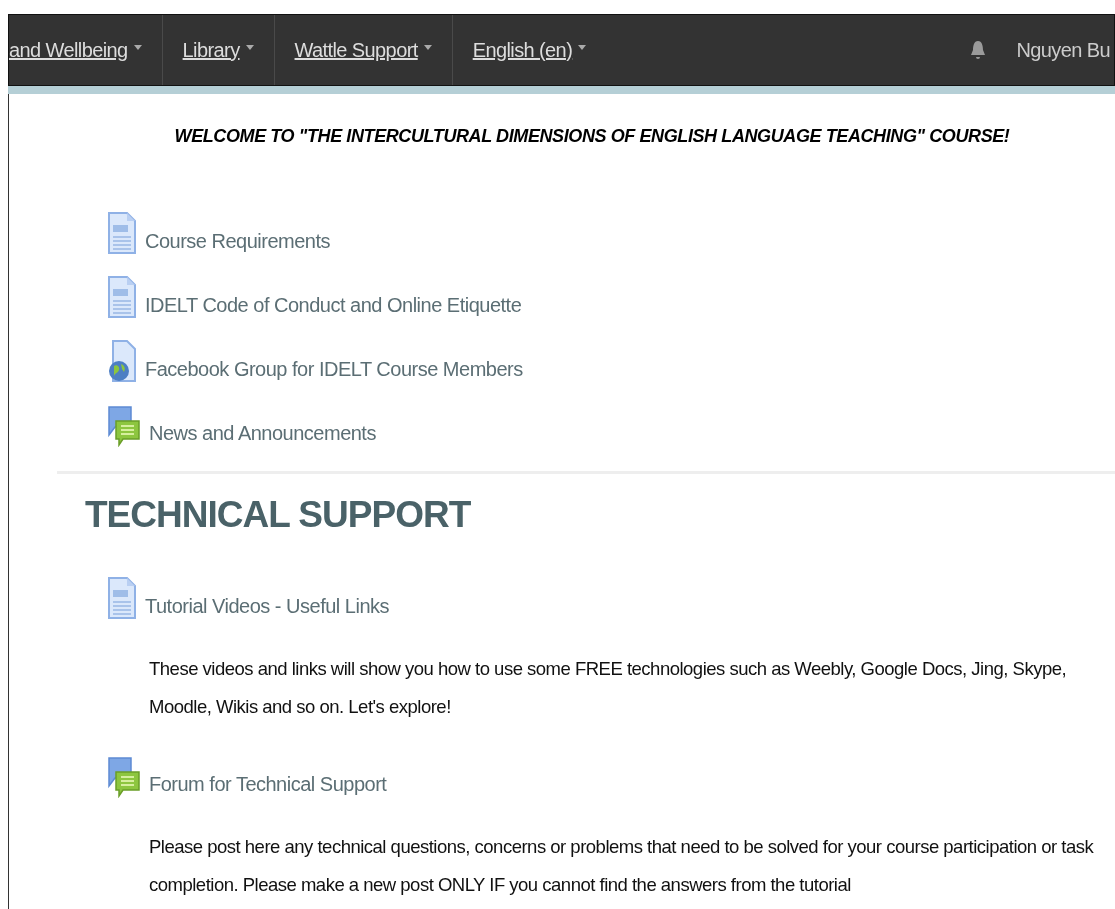 The image size is (1115, 909). Describe the element at coordinates (592, 136) in the screenshot. I see `welcome-heading: WELCOME TO "THE INTERCULTURAL DIMENSIONS OF ENGLISH LANGUAGE TEACHING" COURSE!` at that location.